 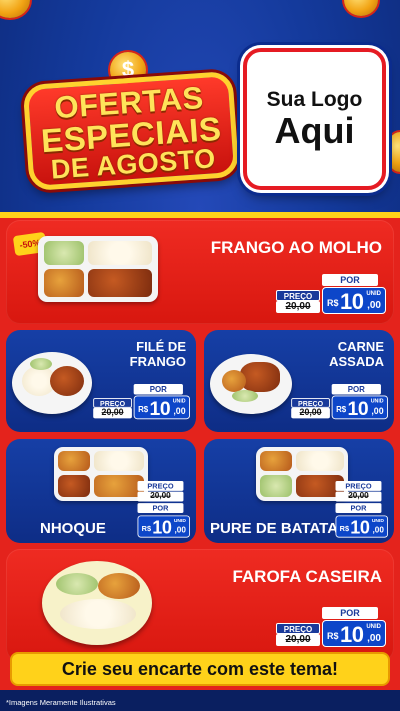 What do you see at coordinates (161, 346) in the screenshot?
I see `product-name-line-1: FILÉ DE` at bounding box center [161, 346].